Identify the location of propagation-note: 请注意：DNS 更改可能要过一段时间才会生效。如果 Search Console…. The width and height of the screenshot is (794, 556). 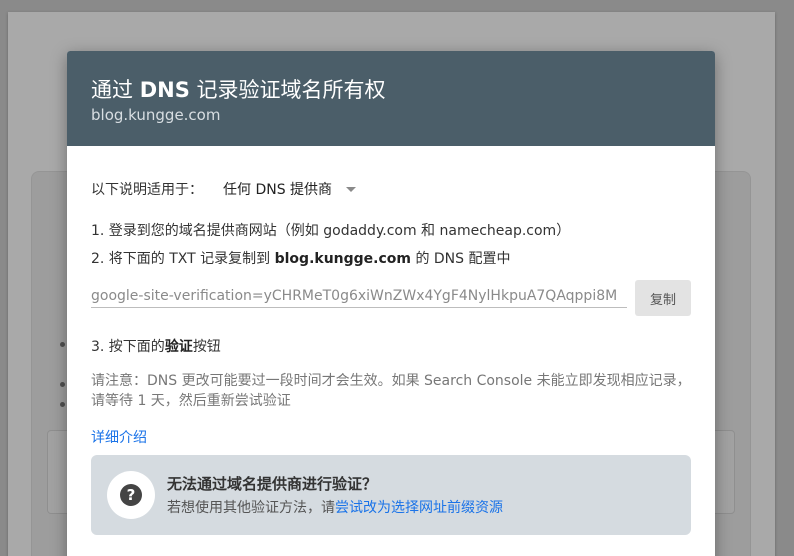
(391, 391).